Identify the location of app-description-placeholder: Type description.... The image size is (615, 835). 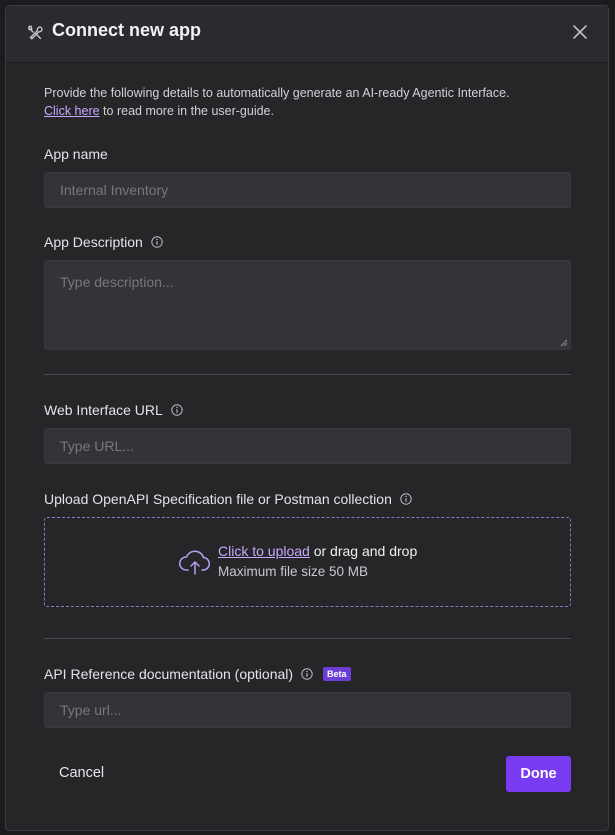
(117, 282).